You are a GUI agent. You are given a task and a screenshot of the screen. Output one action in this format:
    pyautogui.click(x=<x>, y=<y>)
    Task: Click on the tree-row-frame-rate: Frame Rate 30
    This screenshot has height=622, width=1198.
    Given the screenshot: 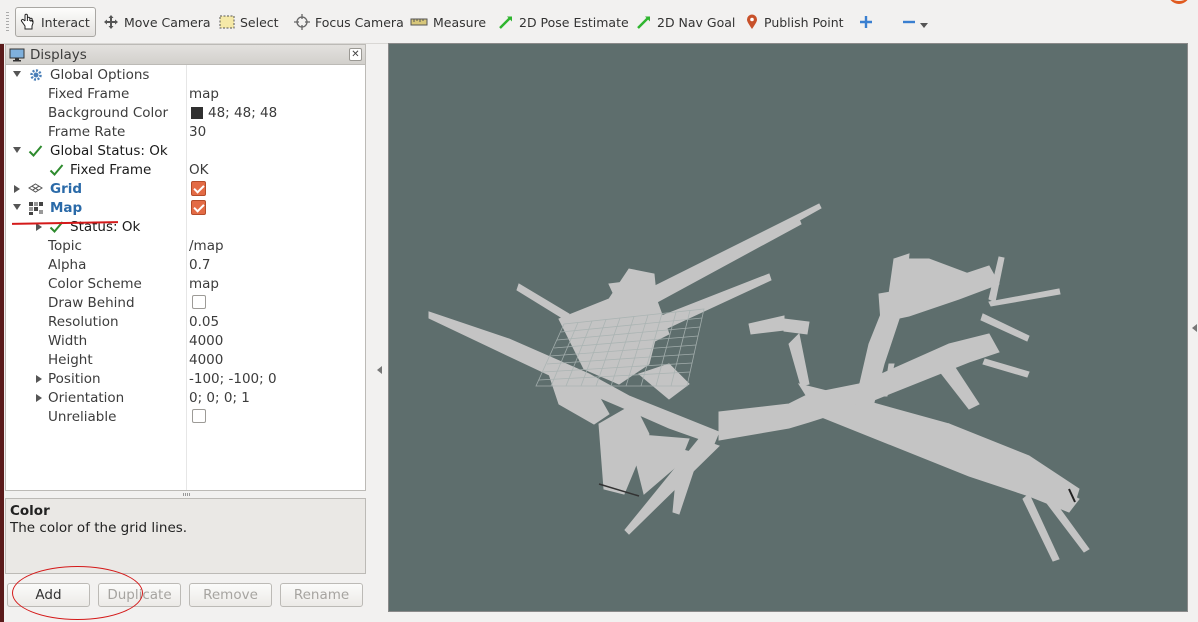 What is the action you would take?
    pyautogui.click(x=185, y=132)
    